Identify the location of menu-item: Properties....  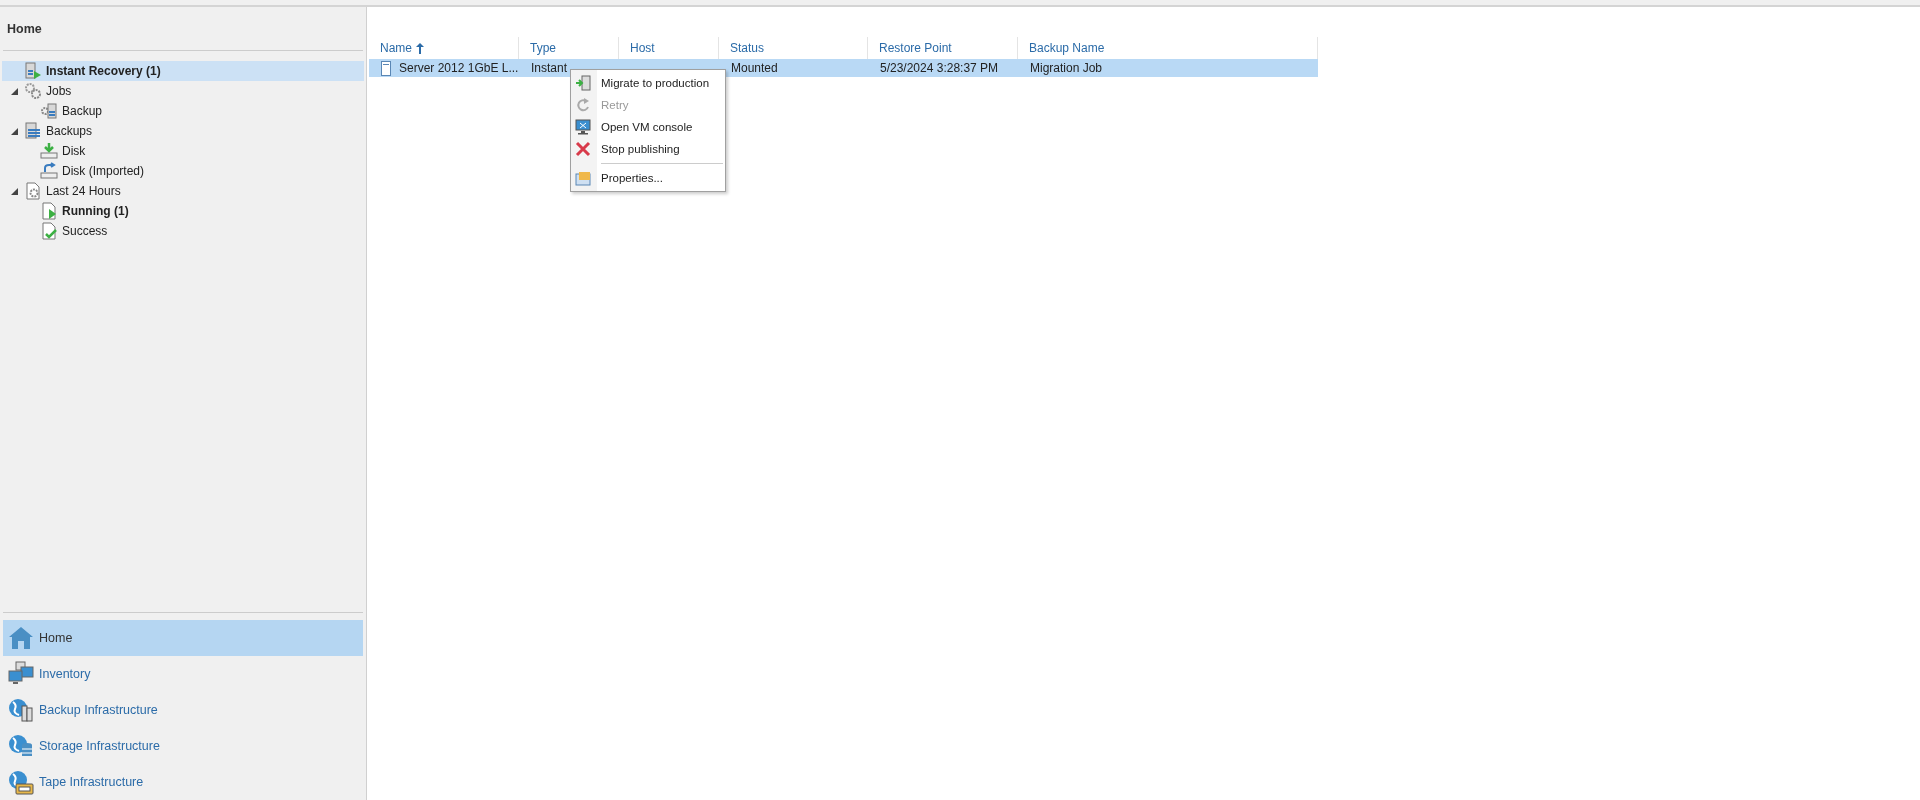
(648, 178).